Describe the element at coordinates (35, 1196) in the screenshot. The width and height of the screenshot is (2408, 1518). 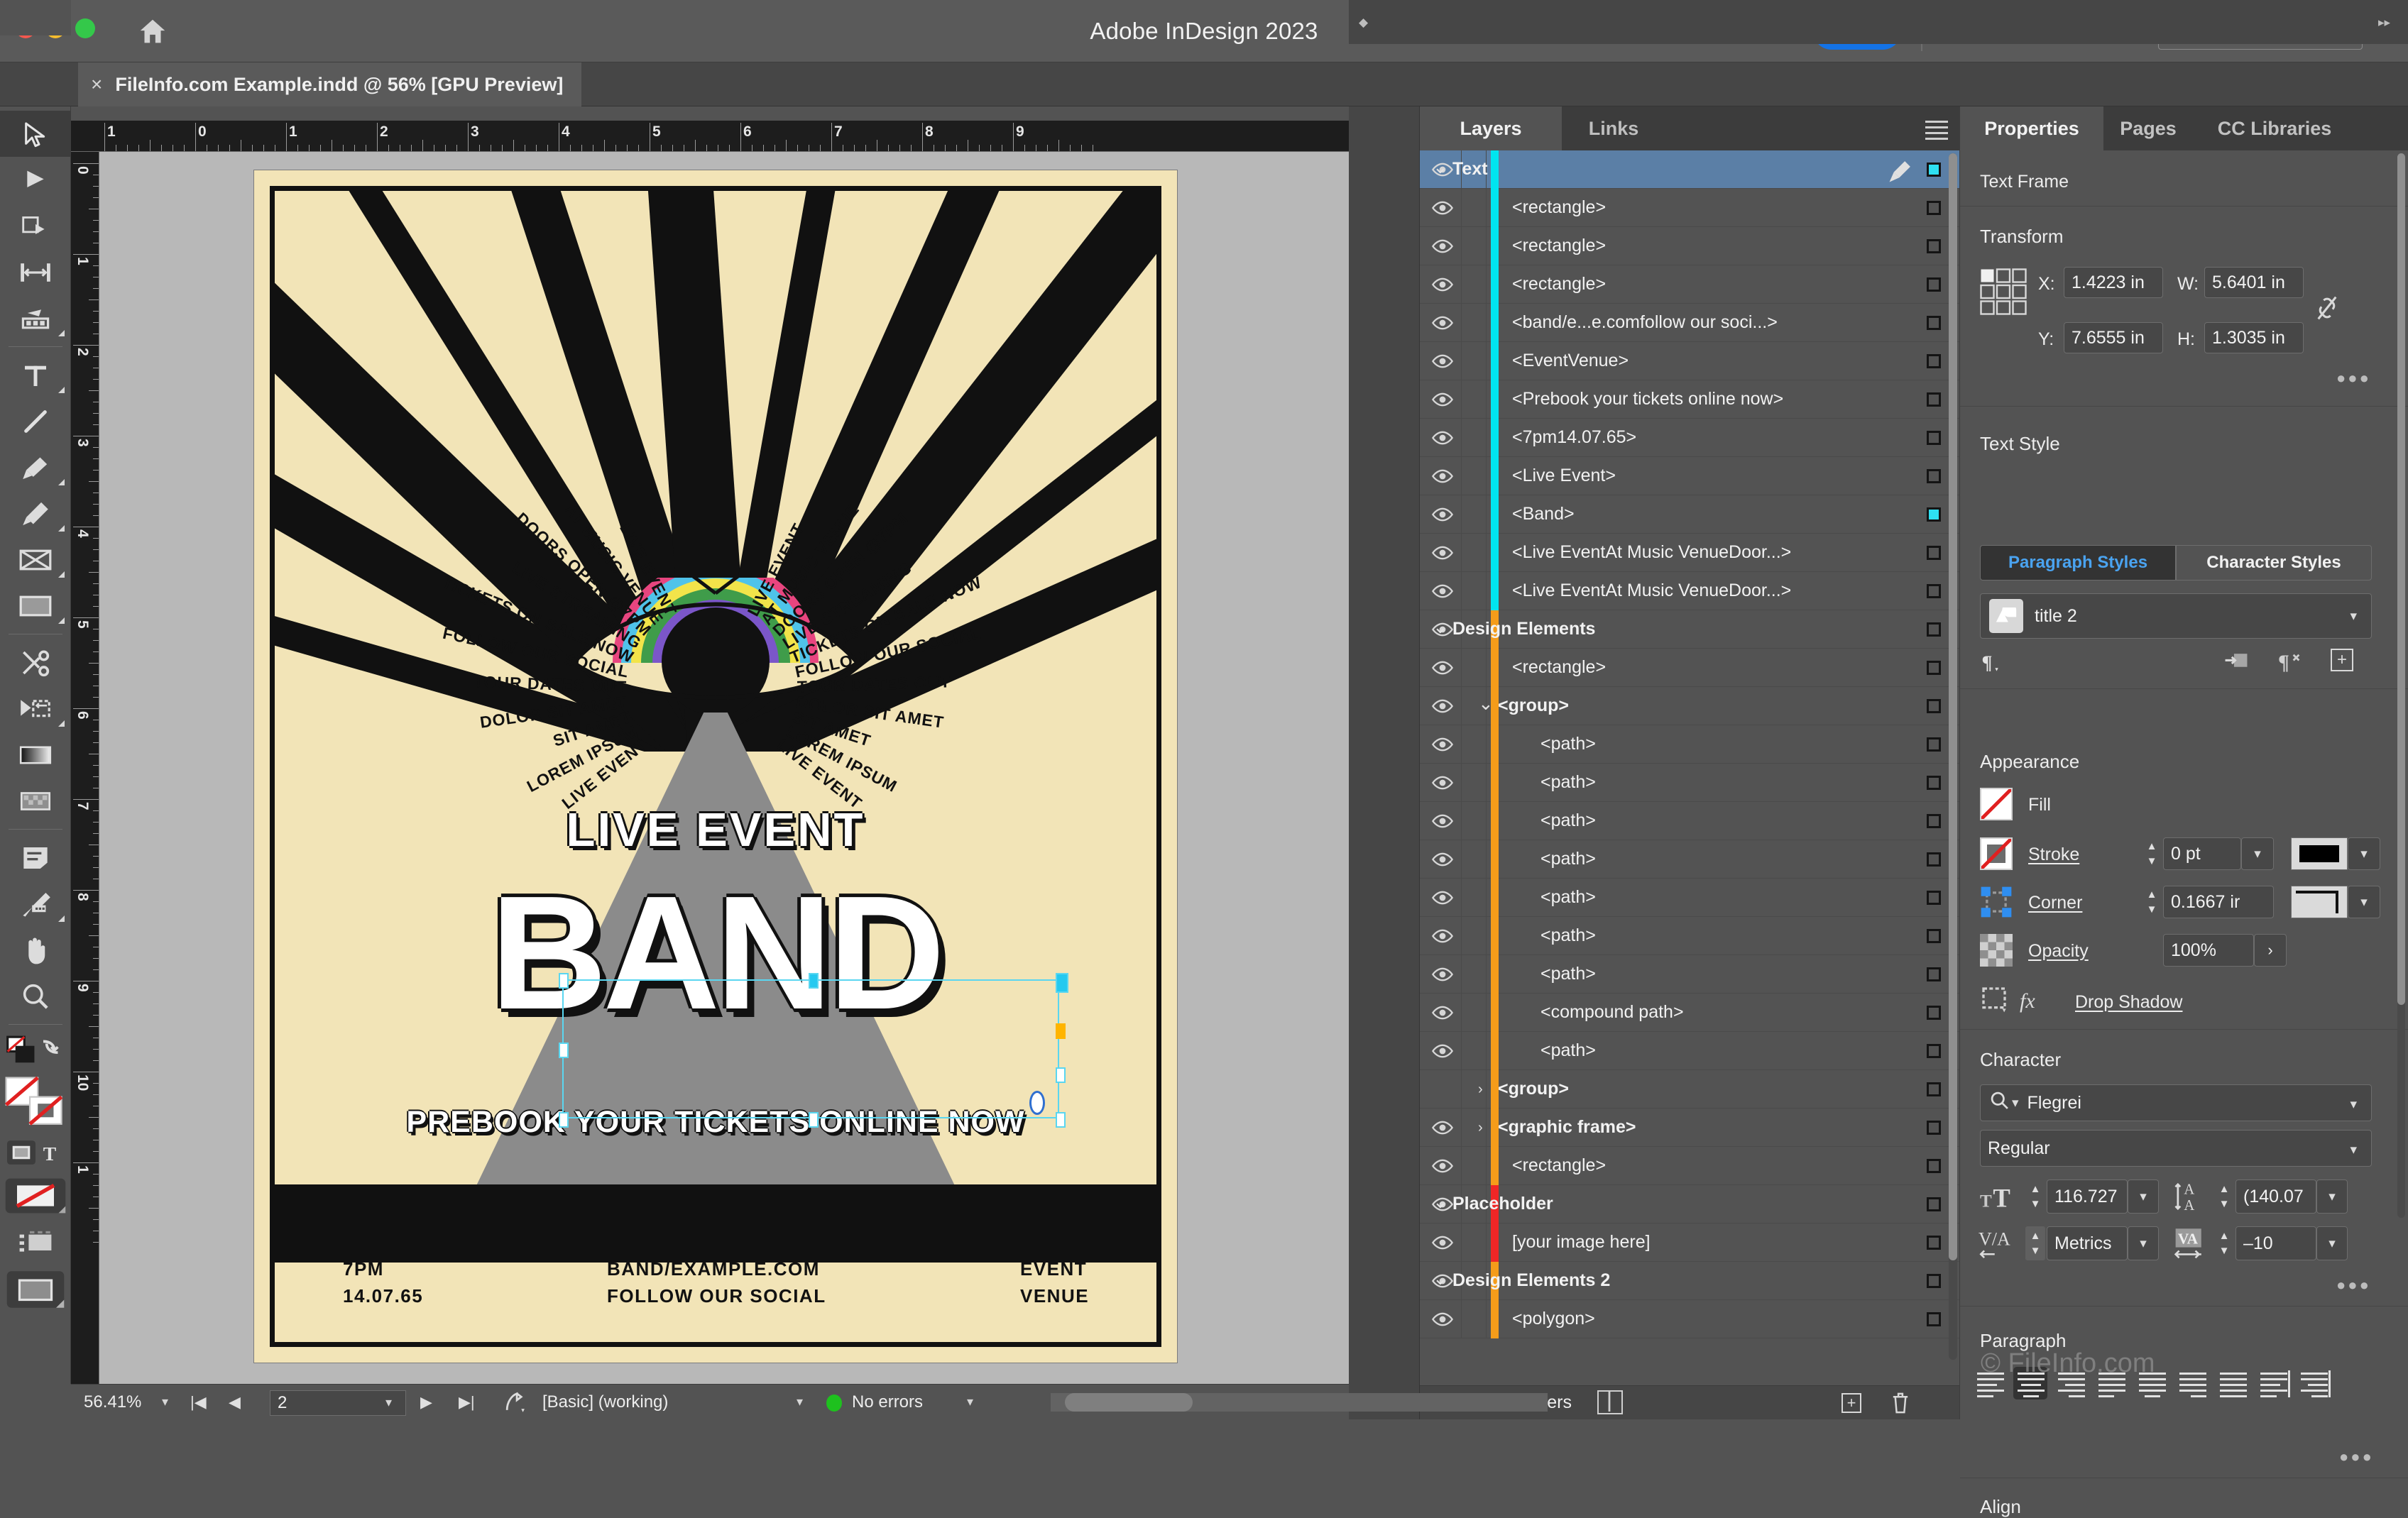
I see `apply-none-button` at that location.